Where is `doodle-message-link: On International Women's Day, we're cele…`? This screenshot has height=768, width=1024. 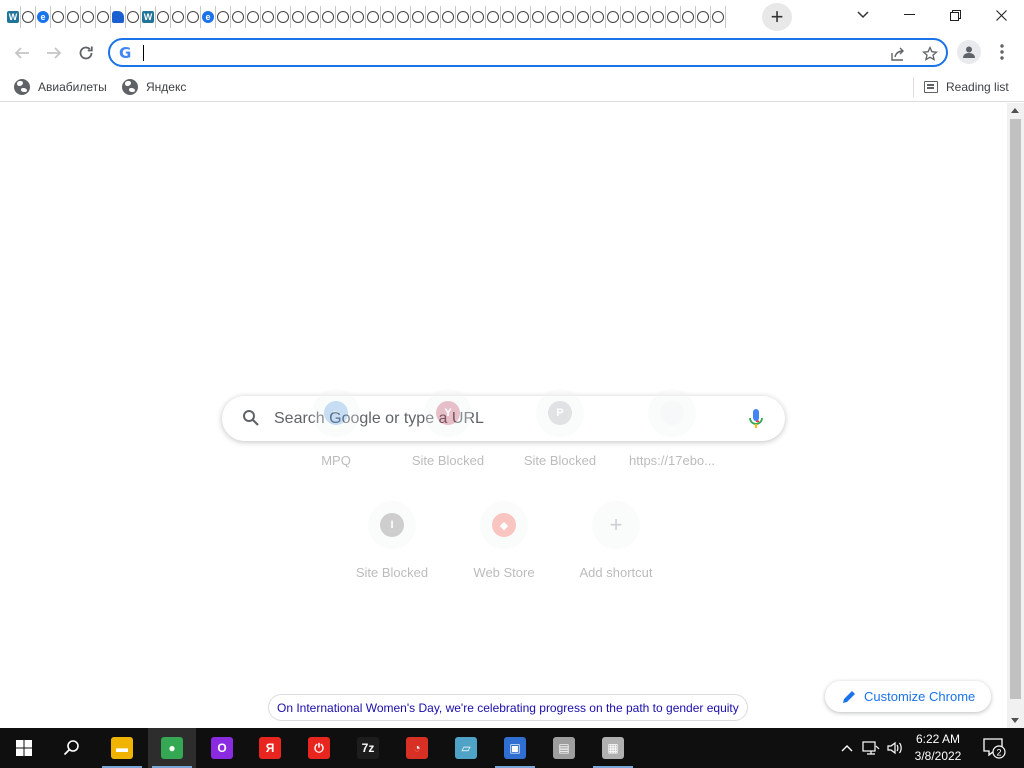 doodle-message-link: On International Women's Day, we're cele… is located at coordinates (508, 707).